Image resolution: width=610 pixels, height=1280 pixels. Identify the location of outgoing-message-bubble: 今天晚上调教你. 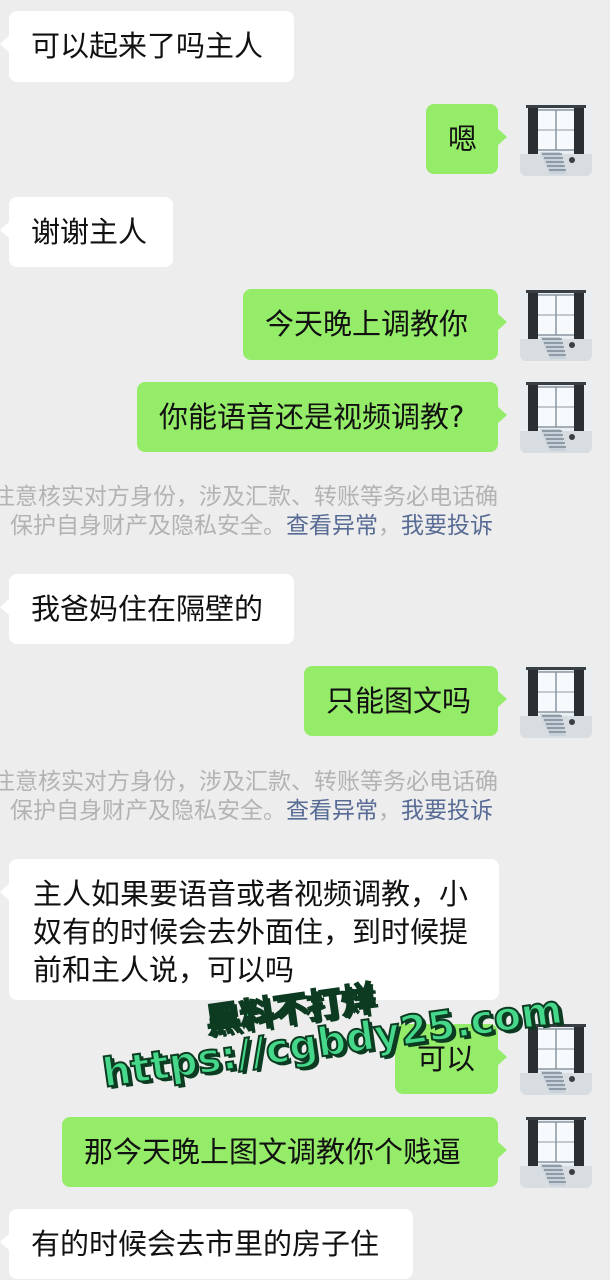
(375, 324).